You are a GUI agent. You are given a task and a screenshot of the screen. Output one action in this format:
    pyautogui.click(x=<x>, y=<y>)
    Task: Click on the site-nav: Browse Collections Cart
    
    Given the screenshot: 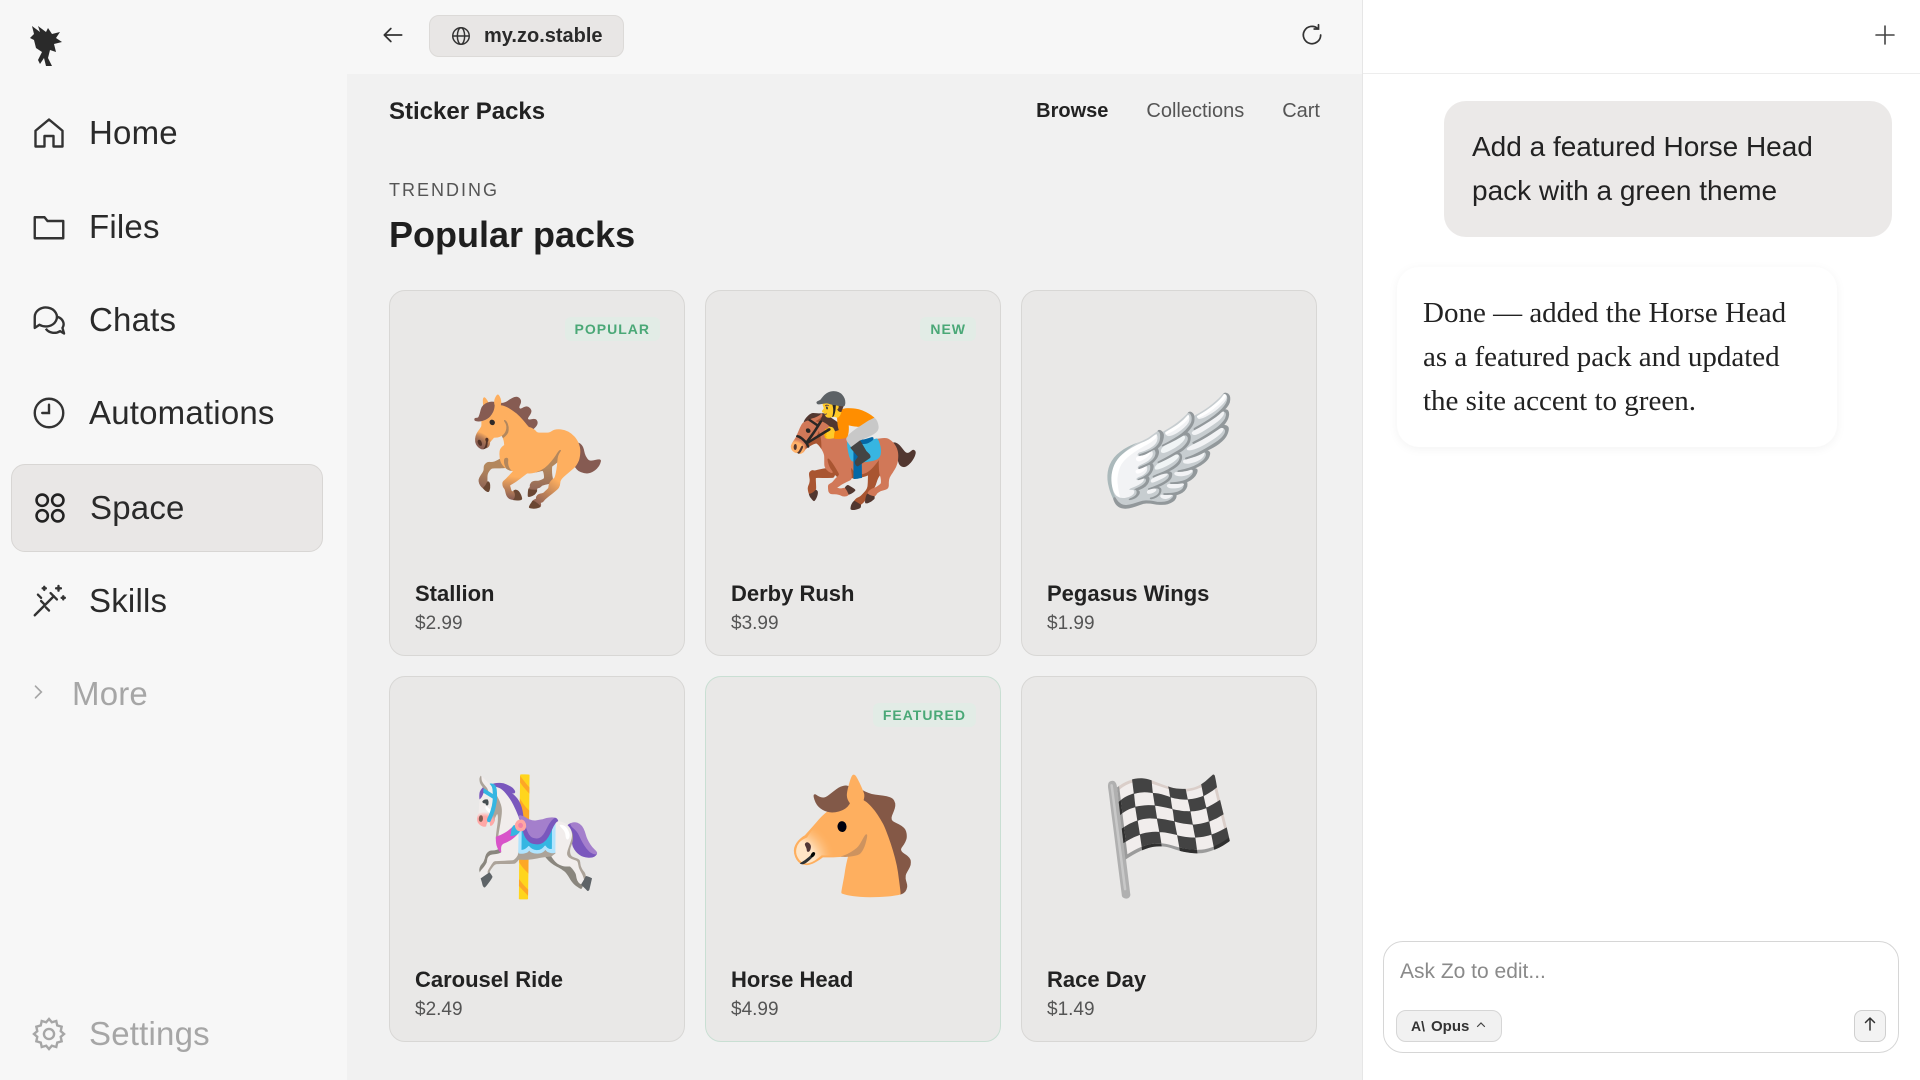 What is the action you would take?
    pyautogui.click(x=1178, y=111)
    